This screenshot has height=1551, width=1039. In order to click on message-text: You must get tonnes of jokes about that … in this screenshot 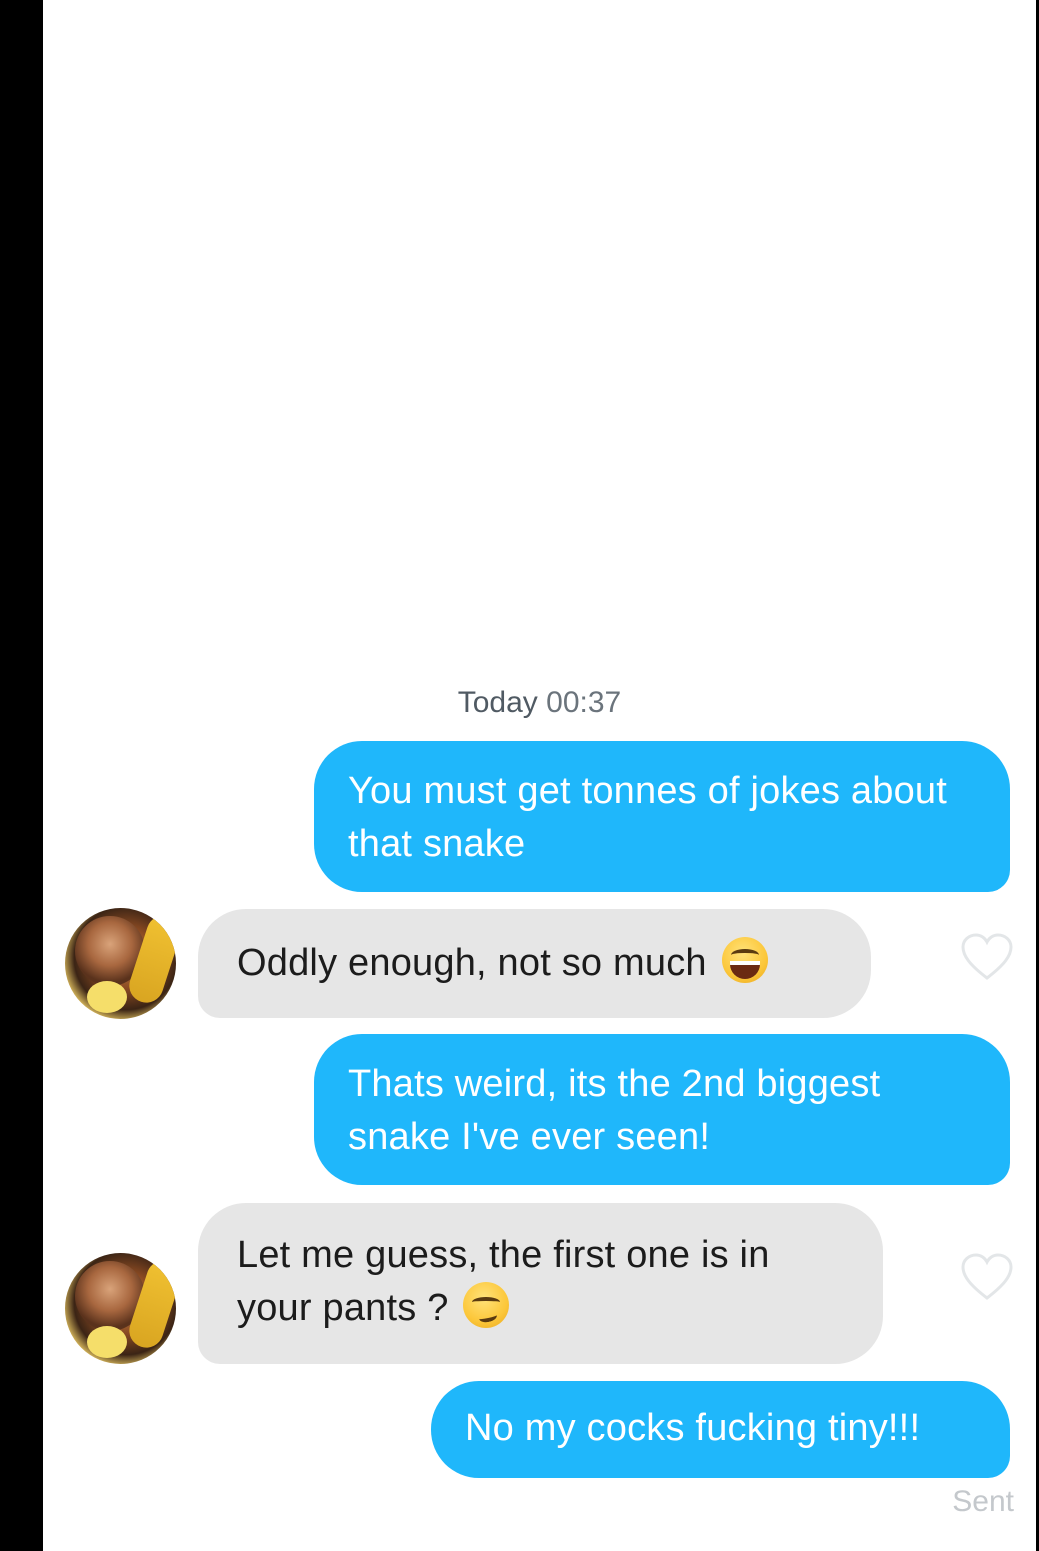, I will do `click(648, 817)`.